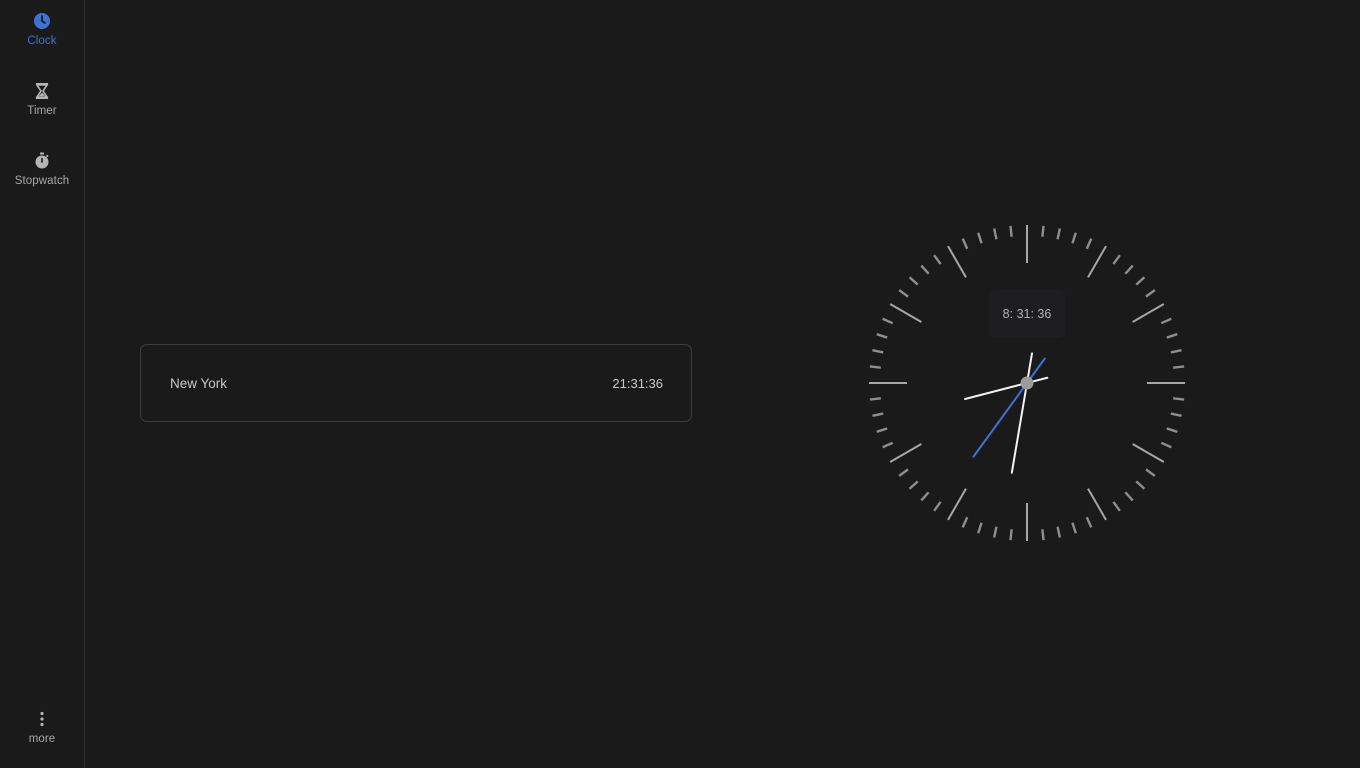  I want to click on hourglass-icon, so click(42, 91).